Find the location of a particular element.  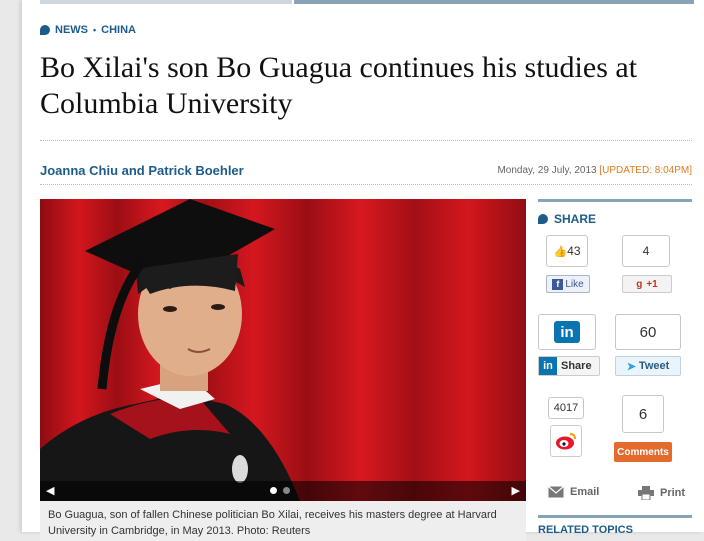

twitter-count: 60 is located at coordinates (648, 332).